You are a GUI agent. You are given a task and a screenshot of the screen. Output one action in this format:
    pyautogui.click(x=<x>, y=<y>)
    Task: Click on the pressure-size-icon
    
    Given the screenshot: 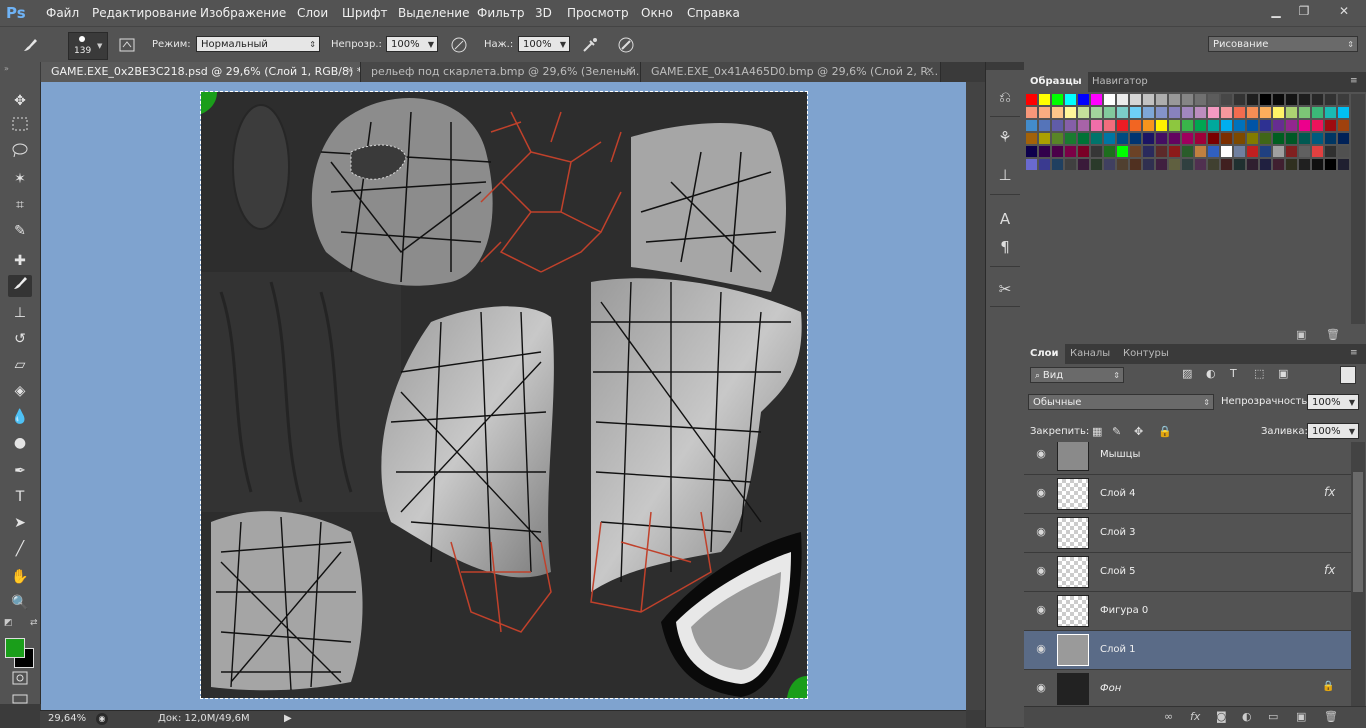 What is the action you would take?
    pyautogui.click(x=626, y=45)
    